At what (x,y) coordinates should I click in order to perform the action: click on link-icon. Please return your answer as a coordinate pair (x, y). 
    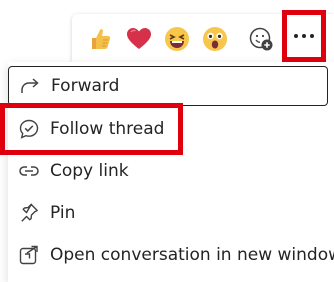
    Looking at the image, I should click on (29, 171).